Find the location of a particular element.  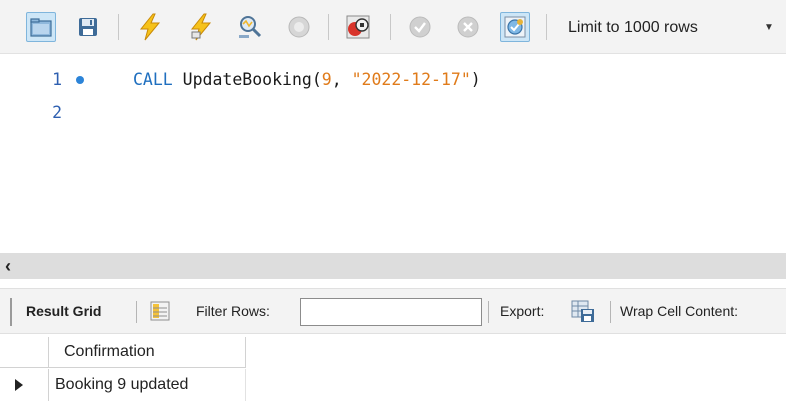

horizontal-scrollbar: ‹ is located at coordinates (393, 266).